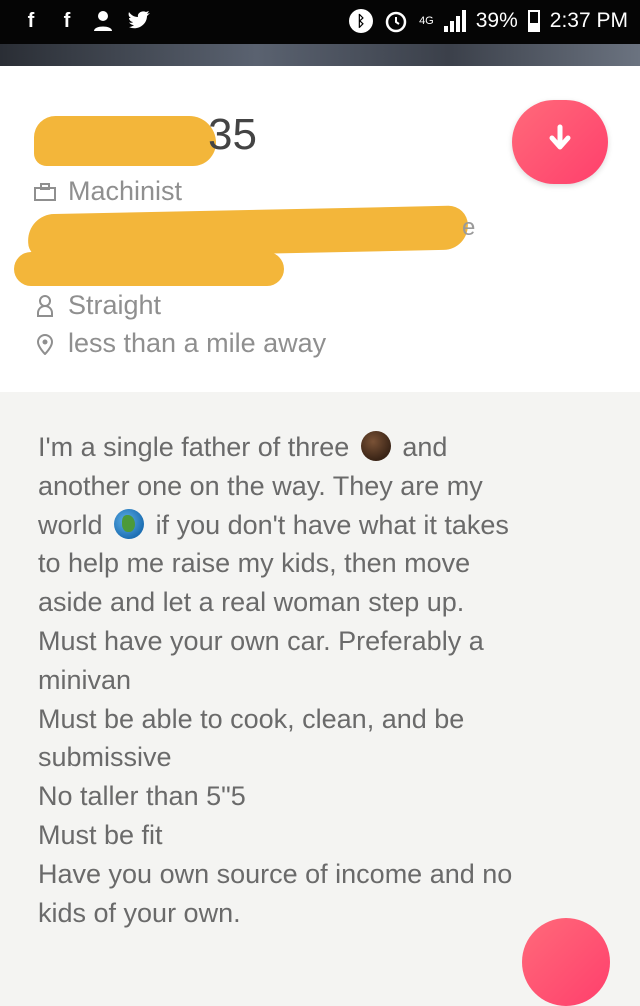  Describe the element at coordinates (425, 447) in the screenshot. I see `bio-text: and` at that location.